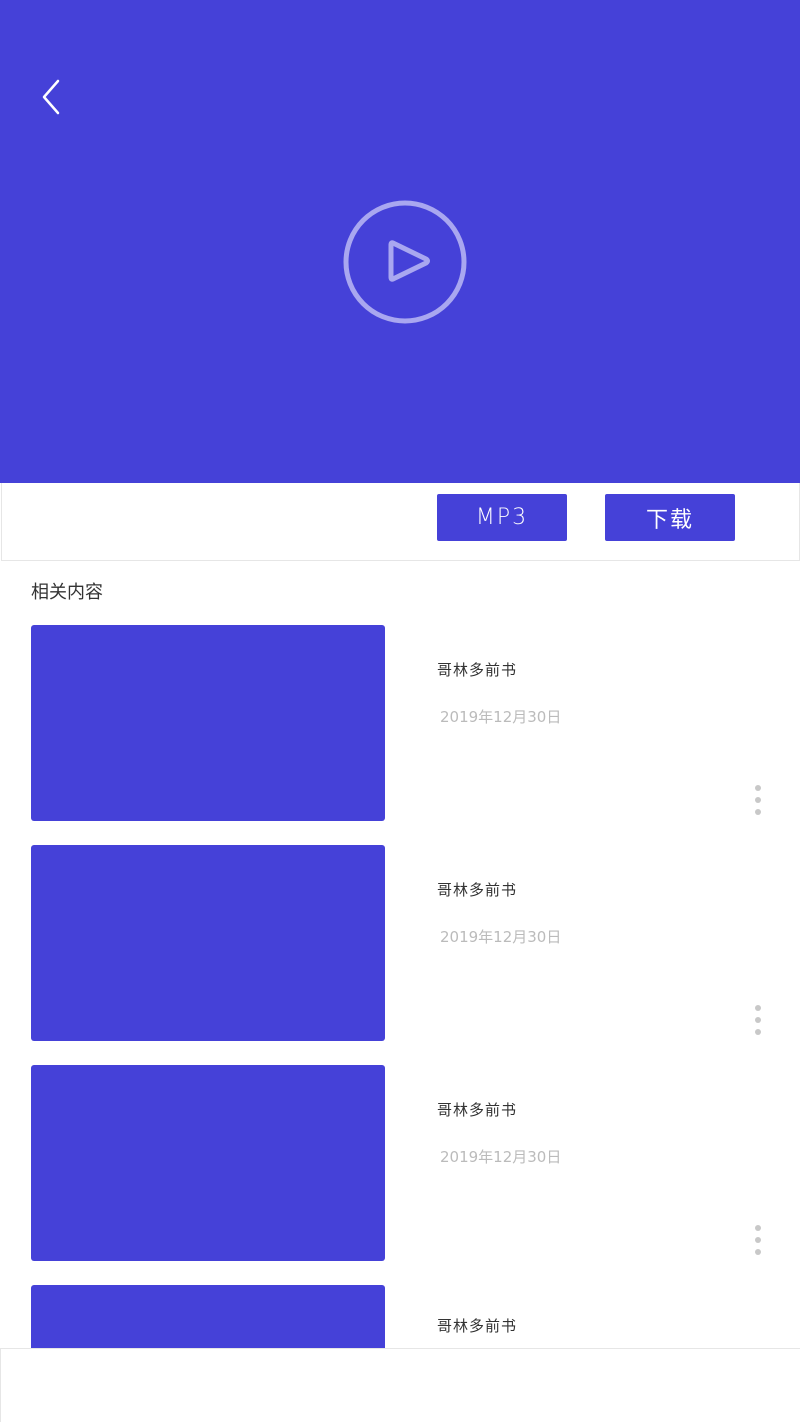 The height and width of the screenshot is (1422, 800). What do you see at coordinates (400, 1385) in the screenshot?
I see `bottom-bar` at bounding box center [400, 1385].